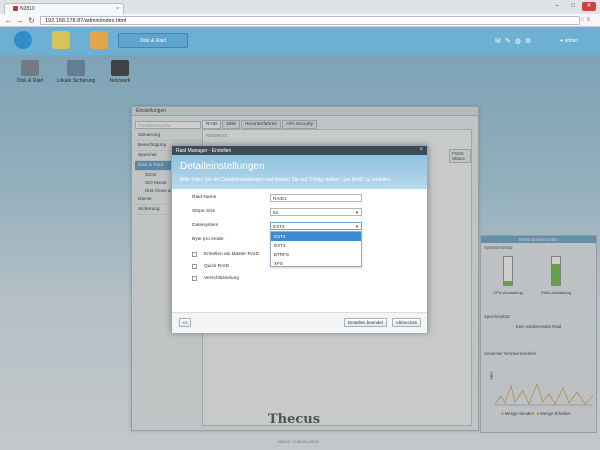 The width and height of the screenshot is (600, 450). I want to click on stripe-size-value: 64, so click(276, 212).